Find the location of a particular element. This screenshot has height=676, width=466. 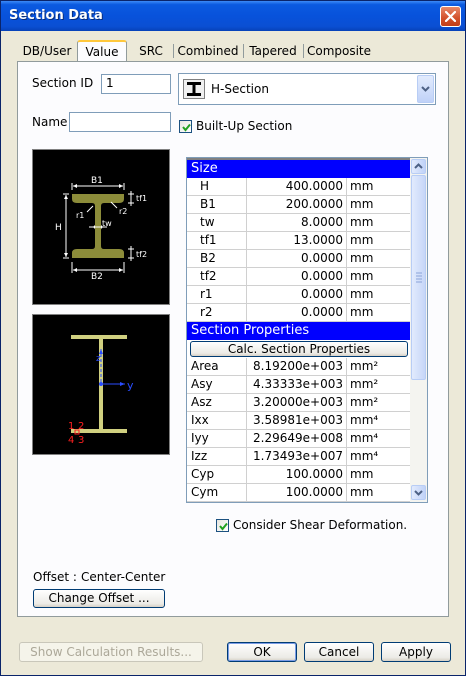

dropdown-button is located at coordinates (425, 89).